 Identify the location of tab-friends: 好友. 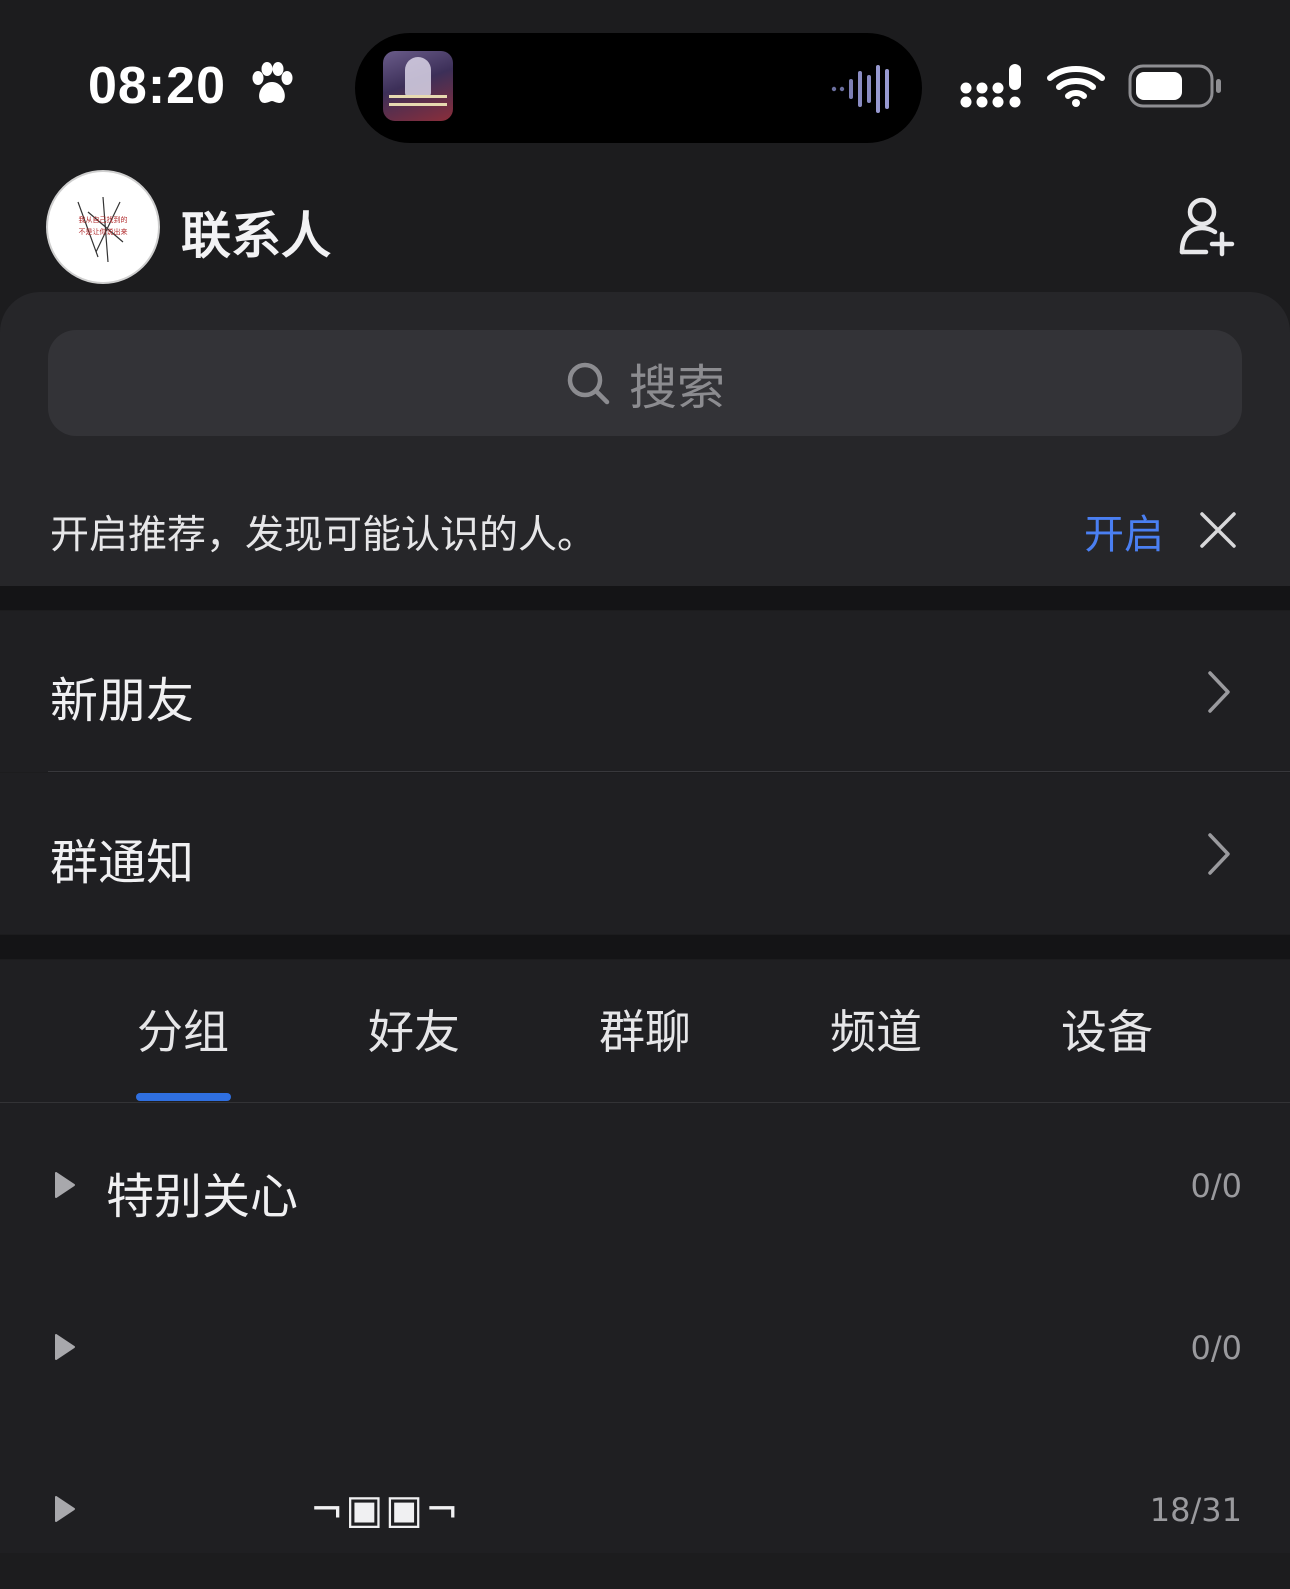
(414, 1029).